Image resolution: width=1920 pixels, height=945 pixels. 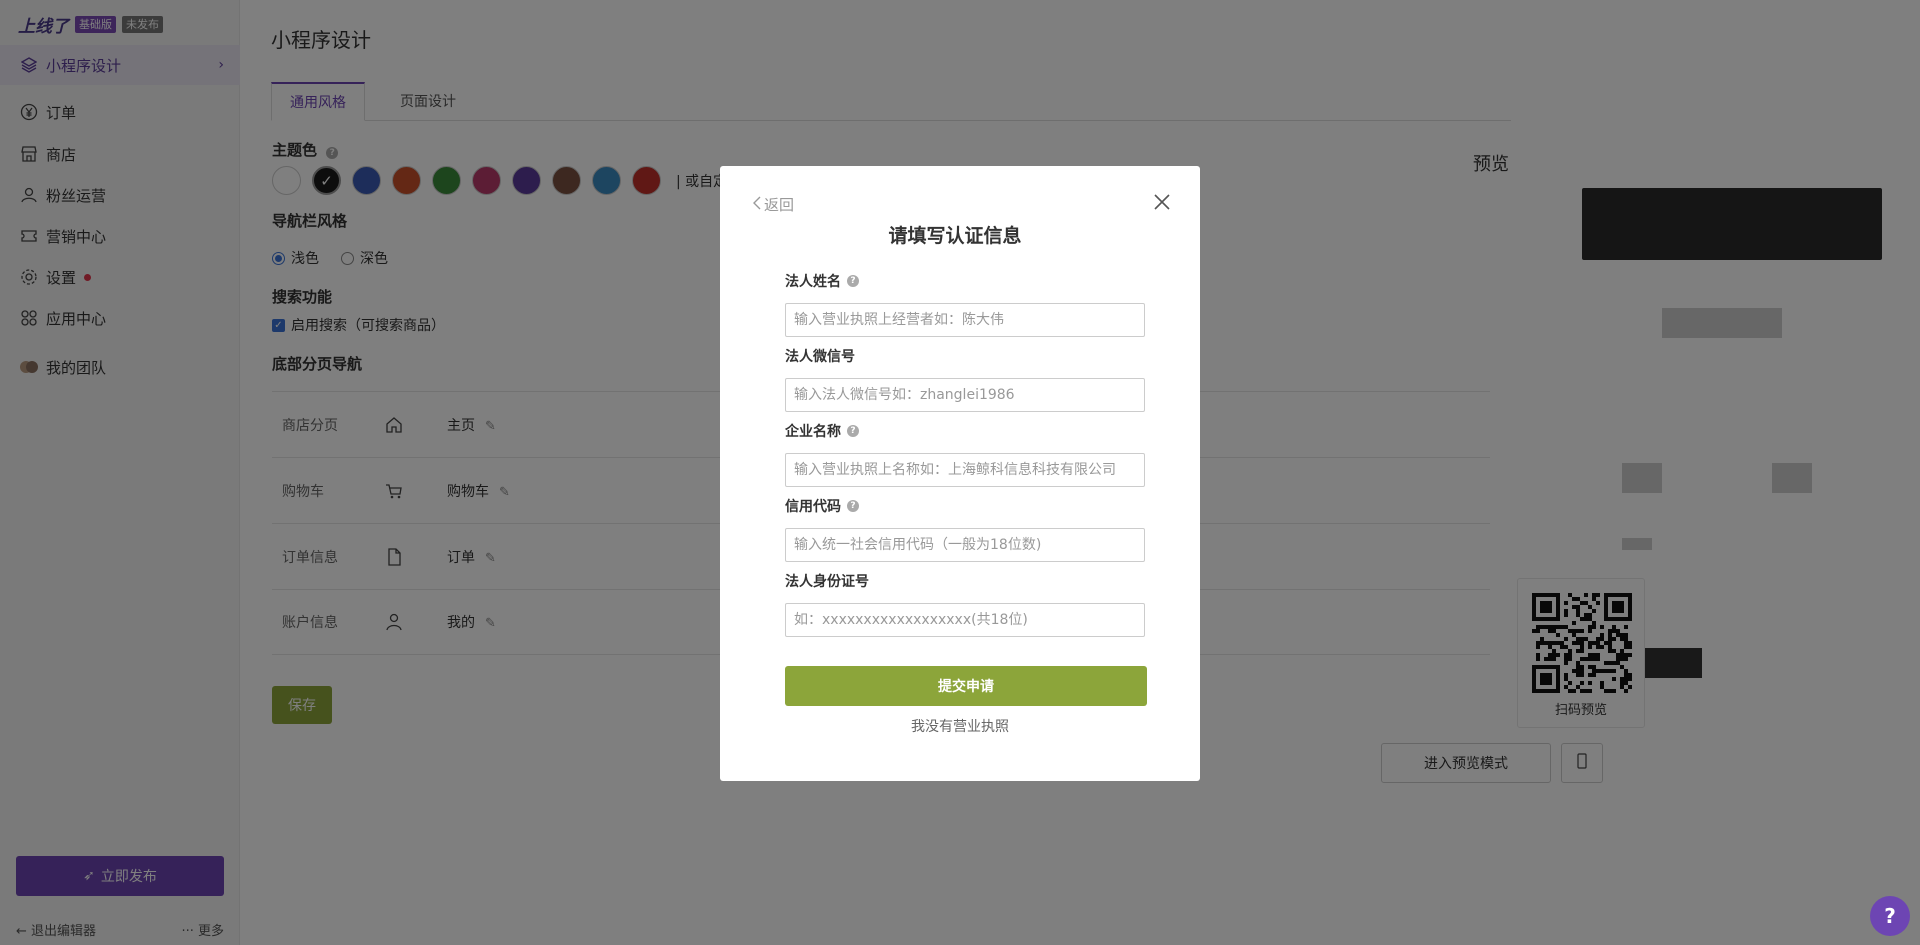 What do you see at coordinates (757, 205) in the screenshot?
I see `chevron-left-icon` at bounding box center [757, 205].